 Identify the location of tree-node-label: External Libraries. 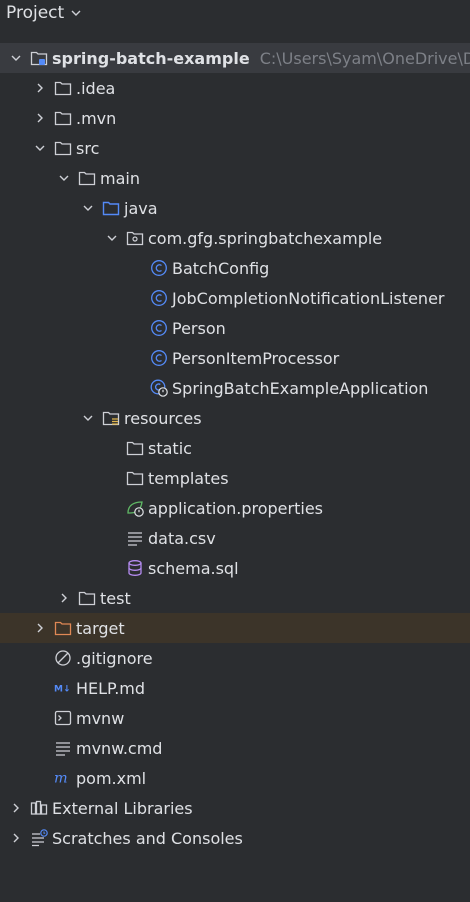
(122, 808).